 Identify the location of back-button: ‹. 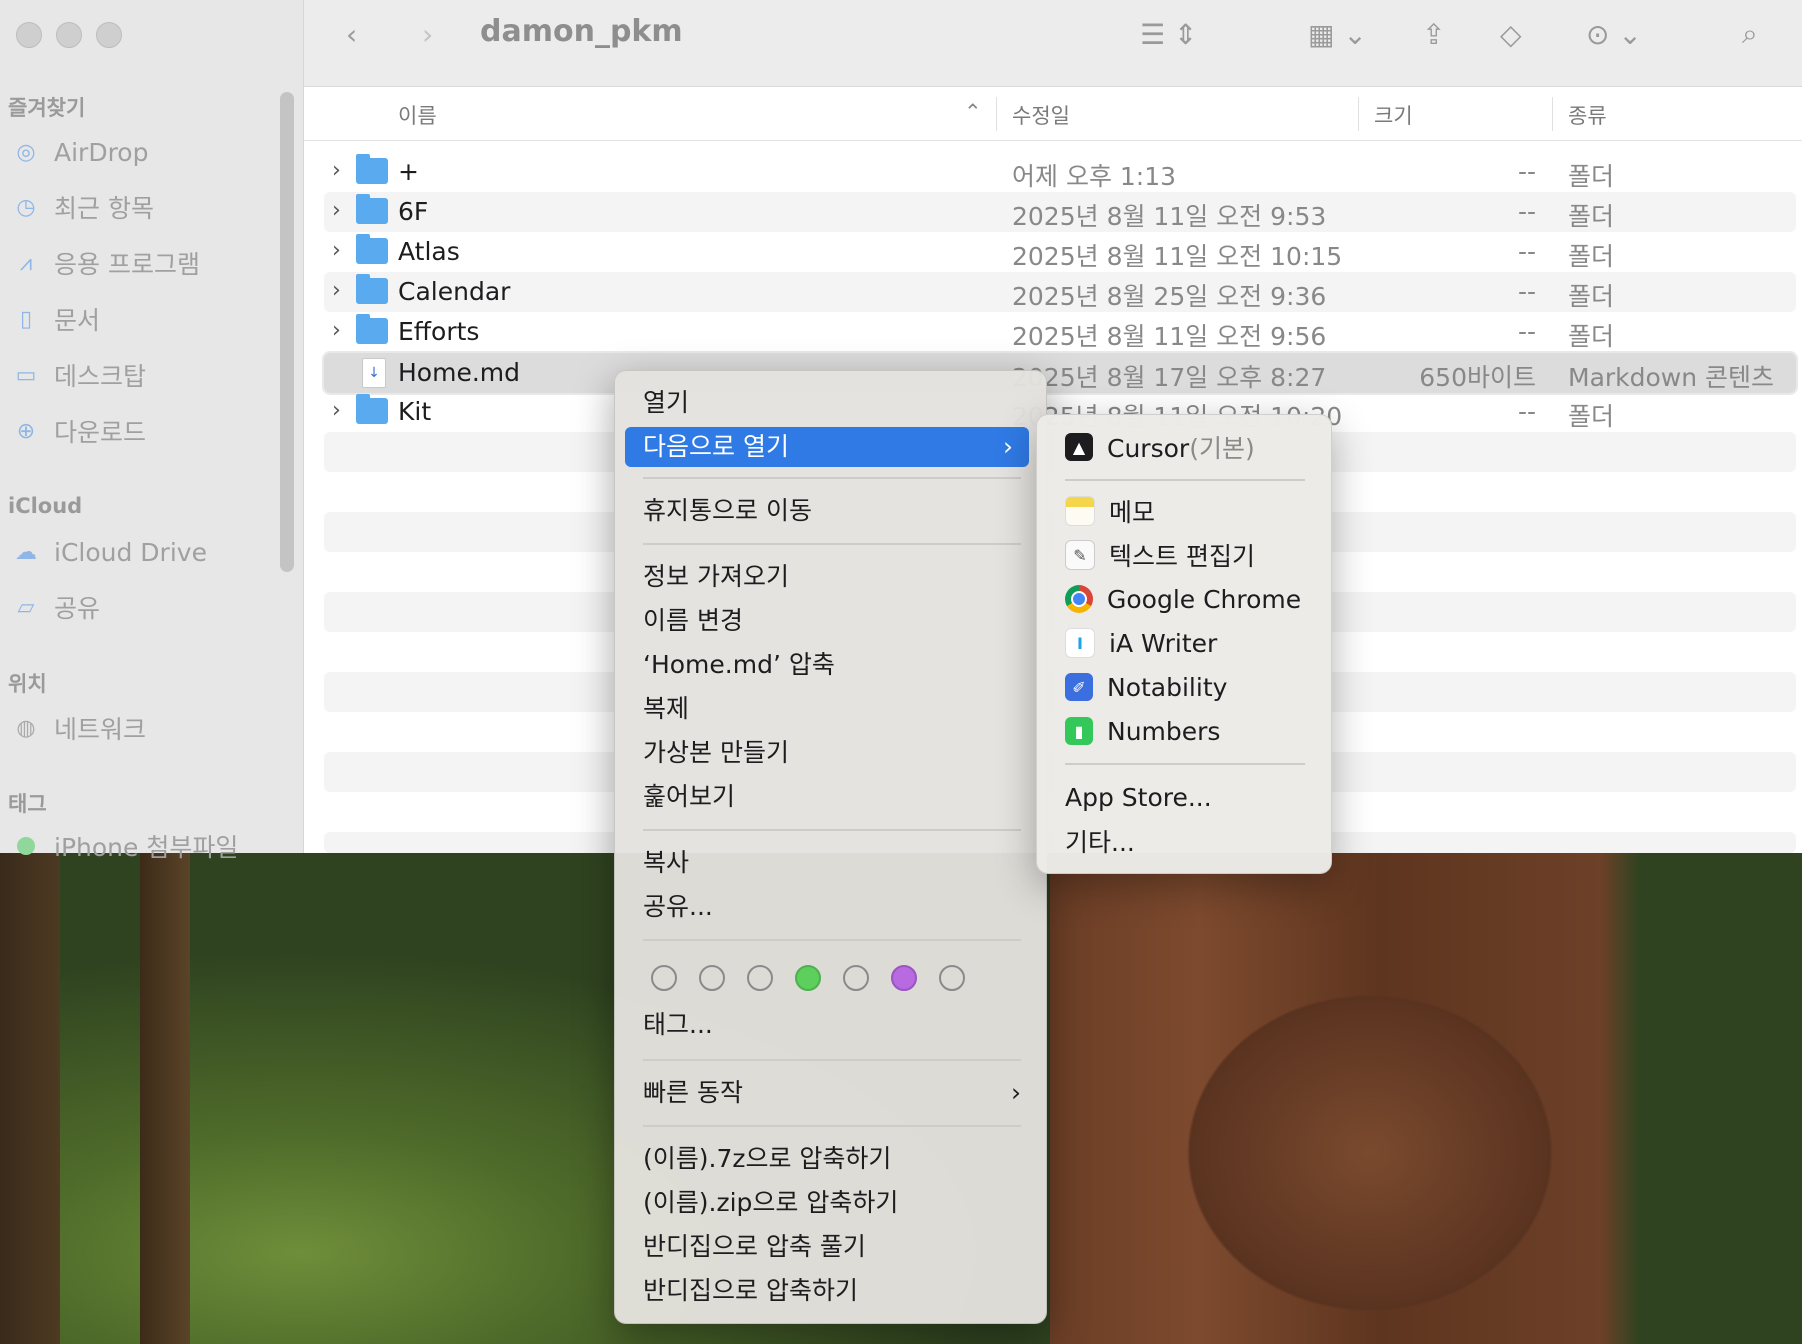
(351, 34).